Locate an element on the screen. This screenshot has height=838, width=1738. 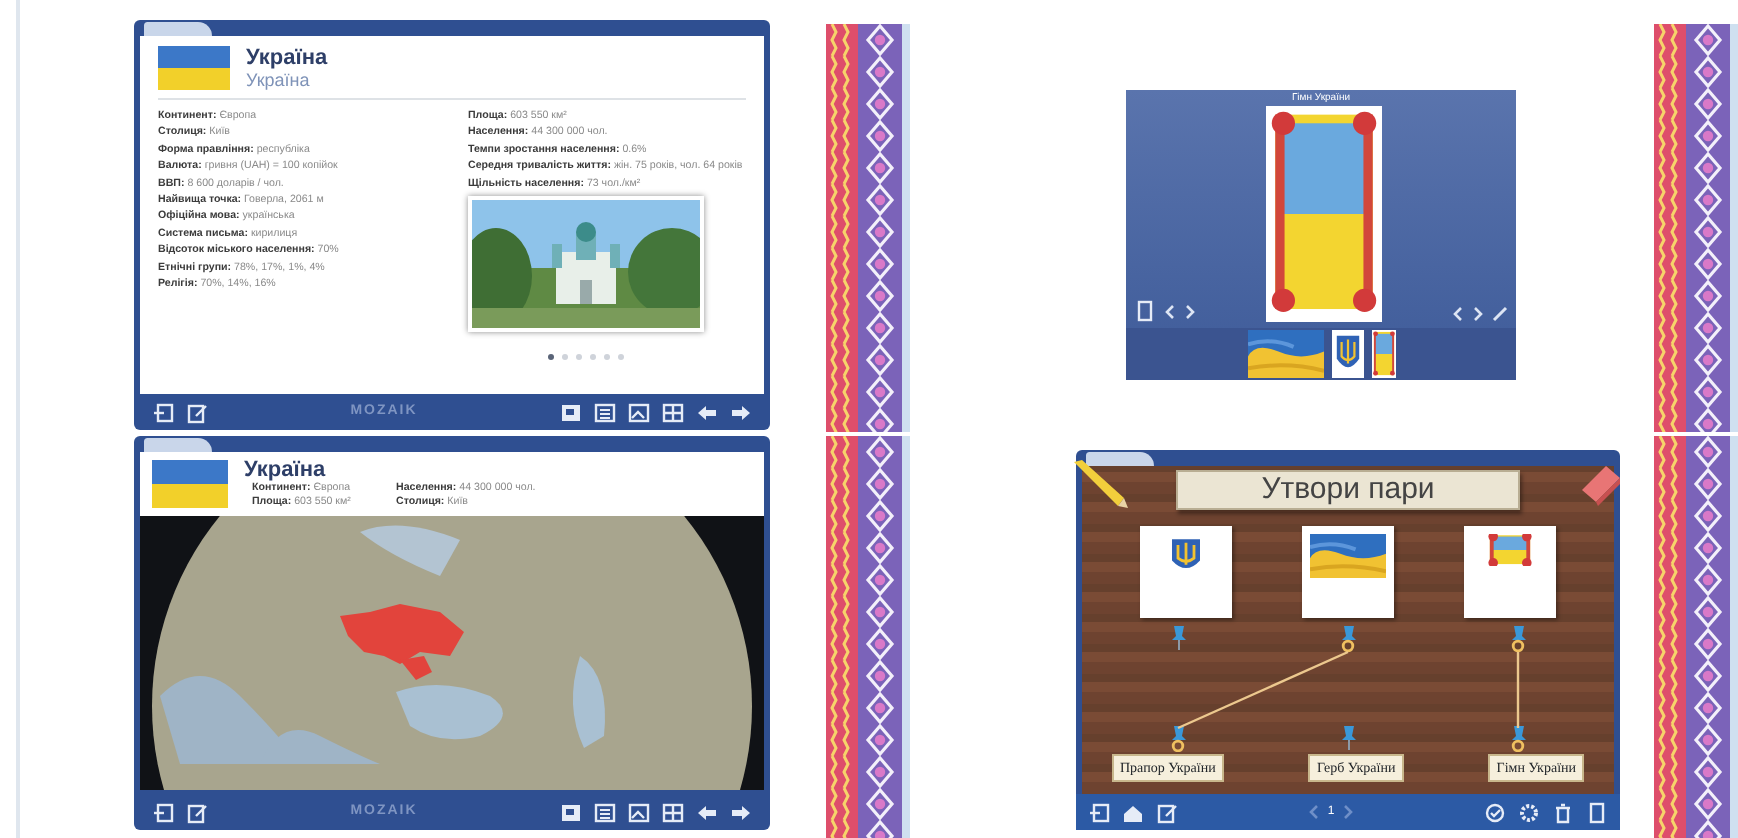
trash-icon is located at coordinates (1563, 812).